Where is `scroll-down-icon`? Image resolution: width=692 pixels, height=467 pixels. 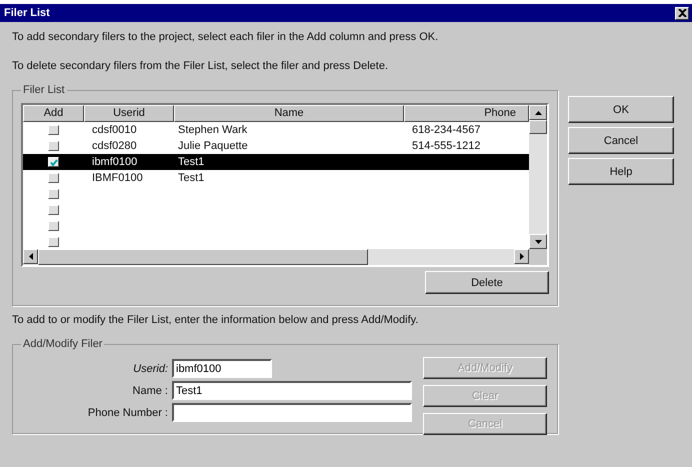 scroll-down-icon is located at coordinates (538, 241).